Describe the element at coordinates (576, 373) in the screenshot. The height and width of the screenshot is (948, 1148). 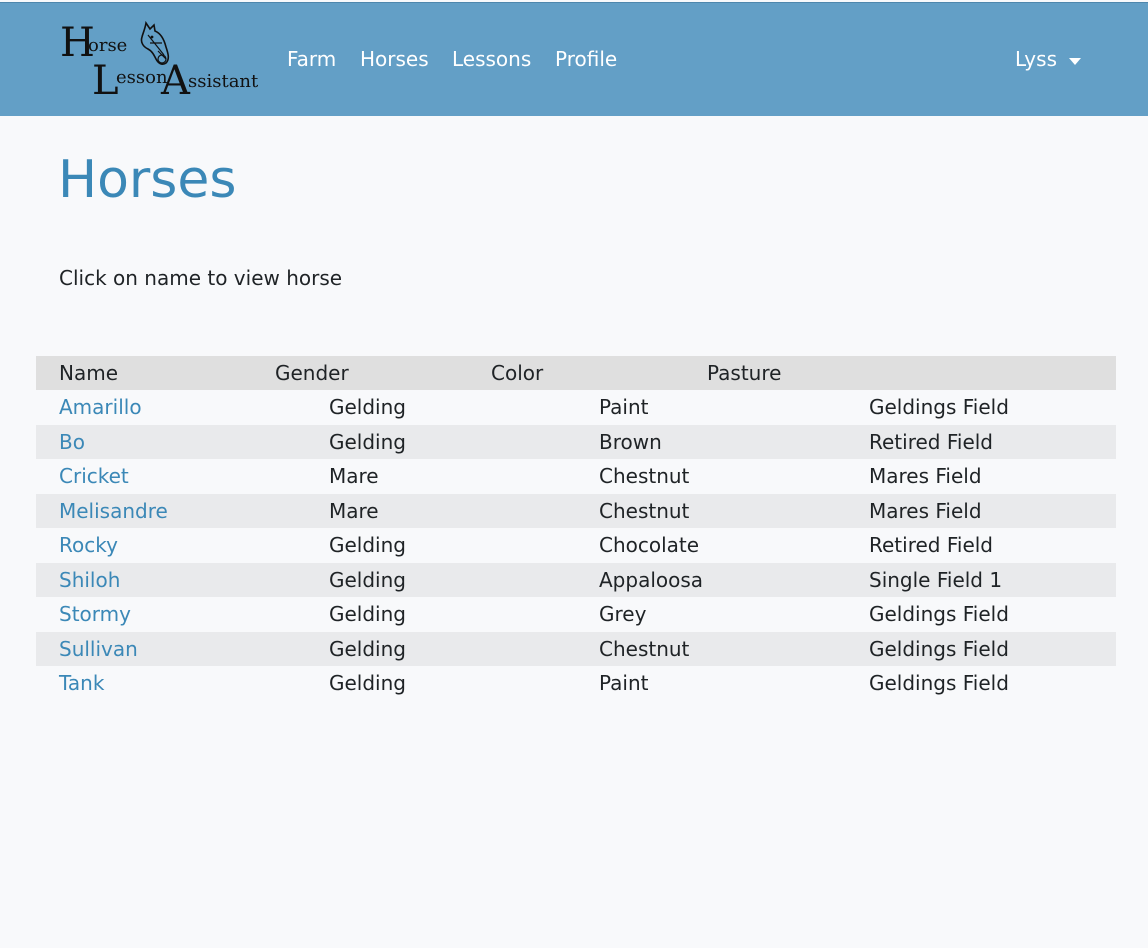
I see `table-header-row: Name Gender Color Pasture` at that location.